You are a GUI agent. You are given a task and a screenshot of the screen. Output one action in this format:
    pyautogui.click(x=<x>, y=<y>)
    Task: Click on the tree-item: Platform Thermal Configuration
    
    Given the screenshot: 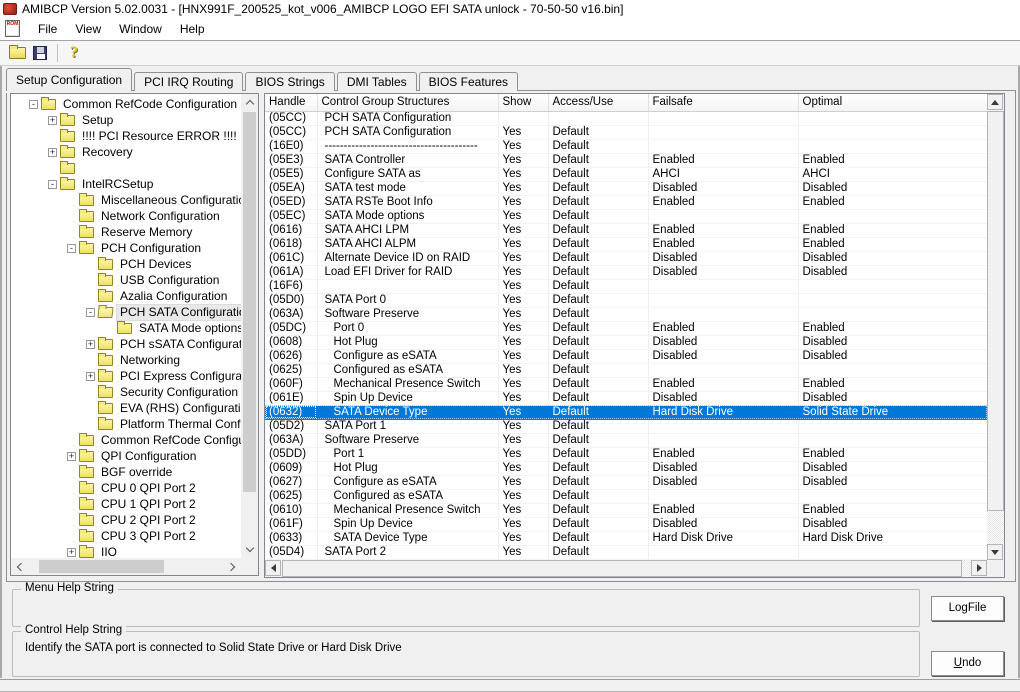 What is the action you would take?
    pyautogui.click(x=126, y=424)
    